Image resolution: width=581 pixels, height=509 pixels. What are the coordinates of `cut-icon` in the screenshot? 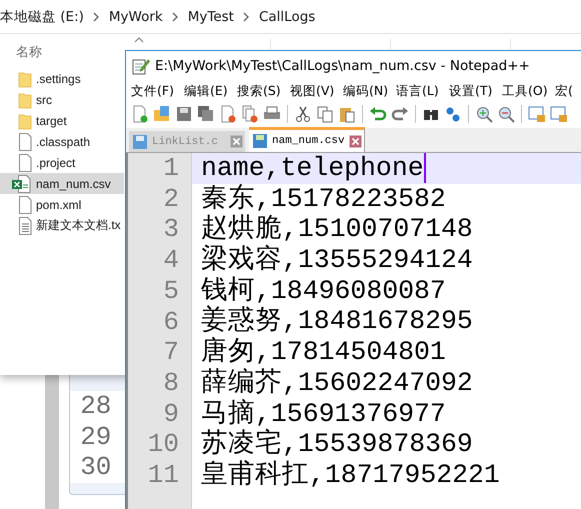 It's located at (303, 113).